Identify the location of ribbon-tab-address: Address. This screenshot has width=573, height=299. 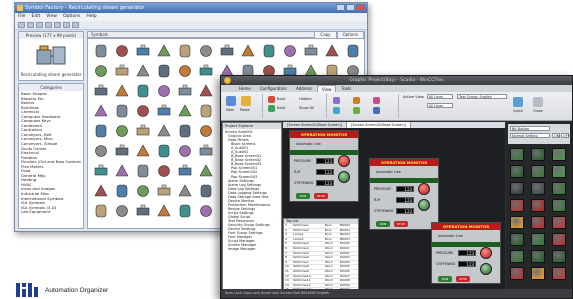
(304, 88).